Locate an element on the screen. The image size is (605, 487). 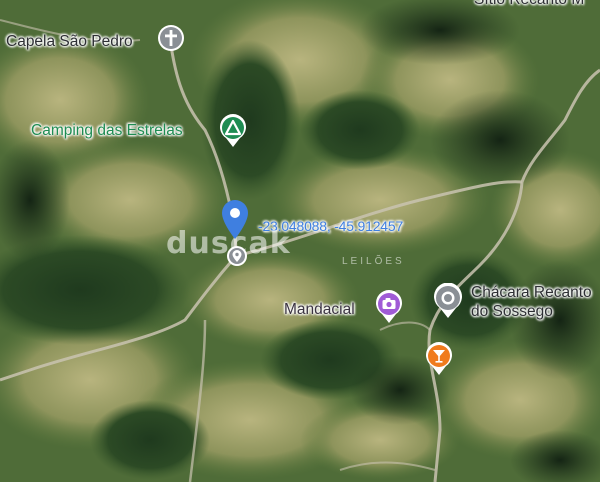
small-pin-icon is located at coordinates (237, 257).